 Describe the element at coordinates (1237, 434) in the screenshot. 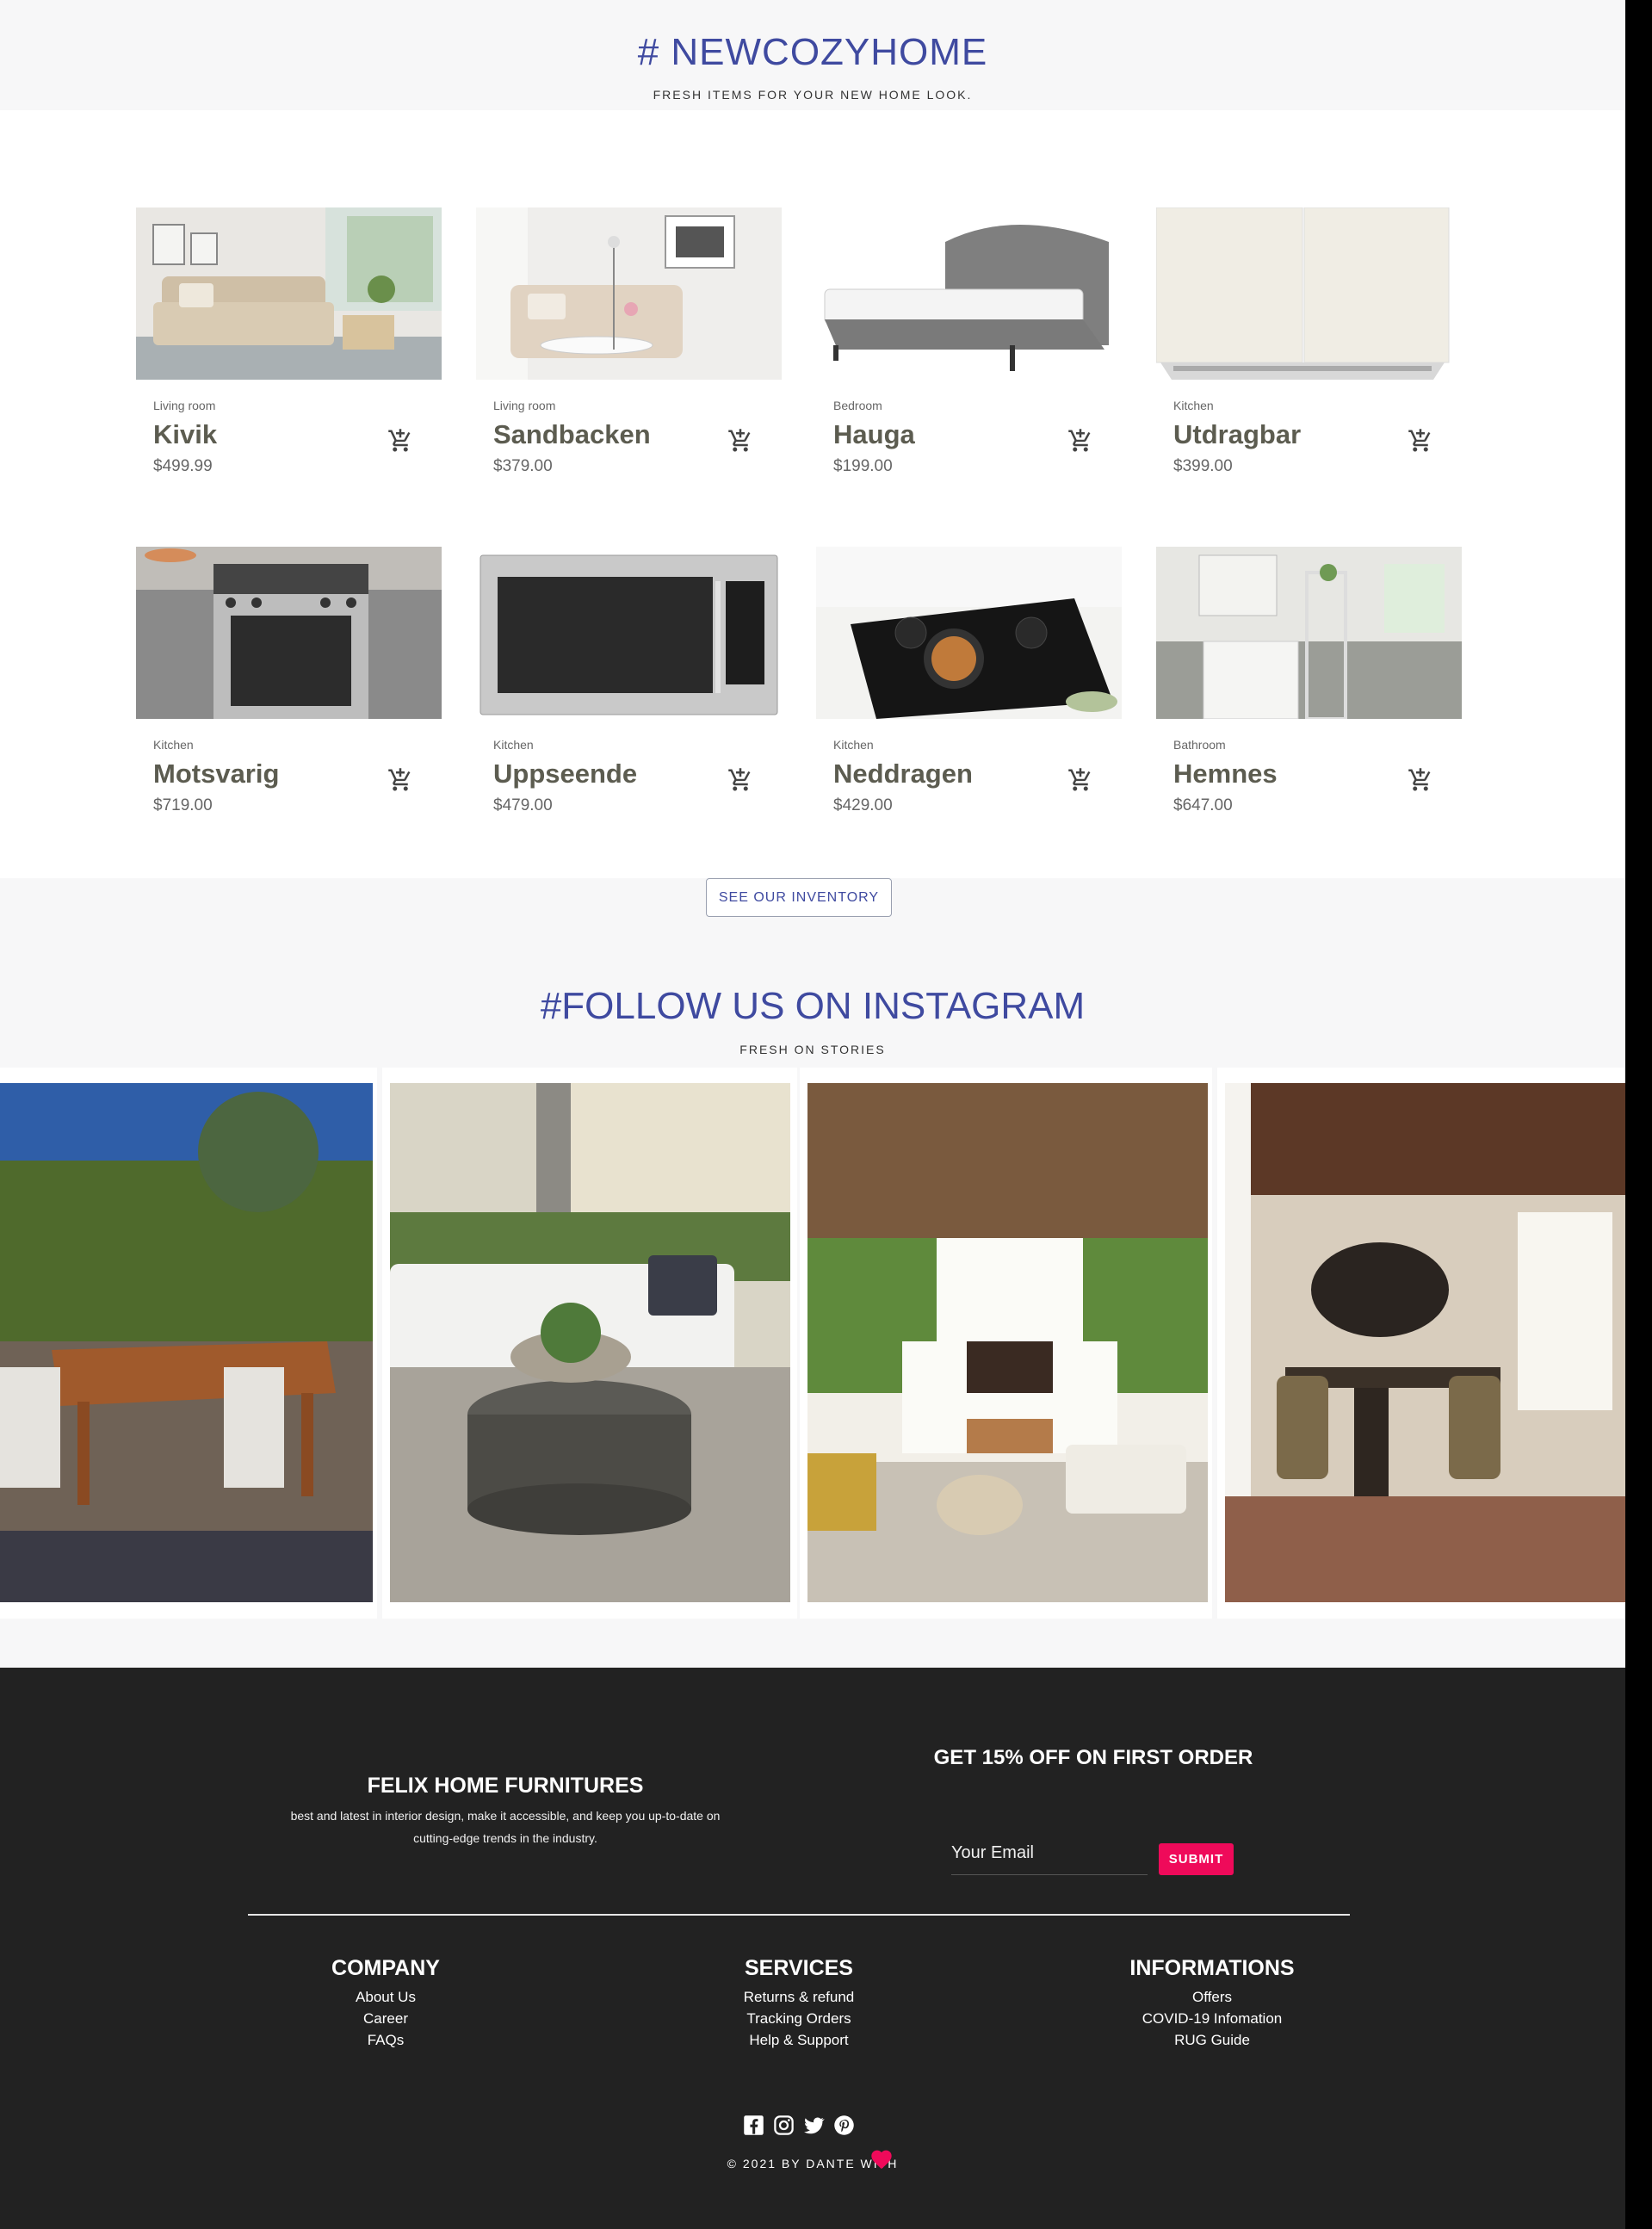

I see `product-name: Utdragbar` at that location.